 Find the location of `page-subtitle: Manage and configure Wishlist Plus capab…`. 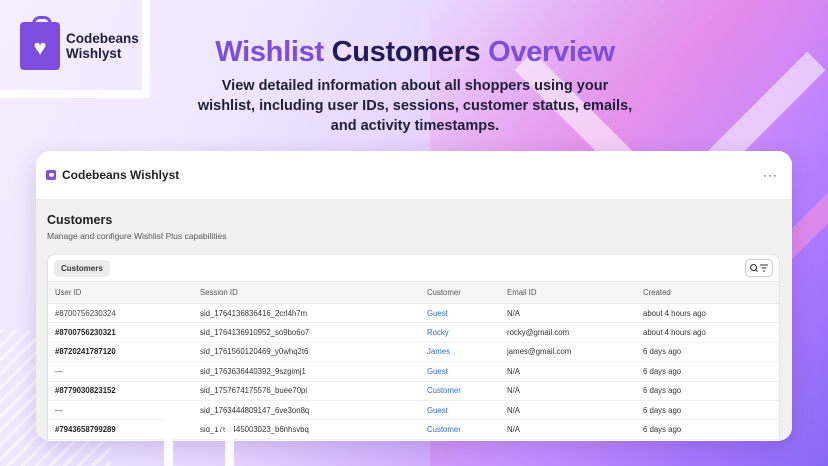

page-subtitle: Manage and configure Wishlist Plus capab… is located at coordinates (137, 236).